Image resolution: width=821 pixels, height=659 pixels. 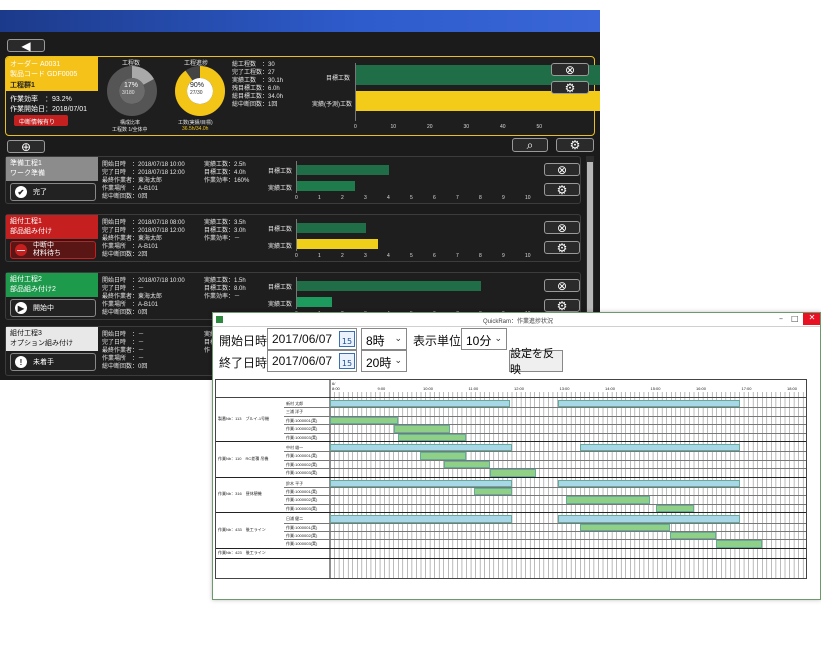 I want to click on minimize-icon: –, so click(x=781, y=318).